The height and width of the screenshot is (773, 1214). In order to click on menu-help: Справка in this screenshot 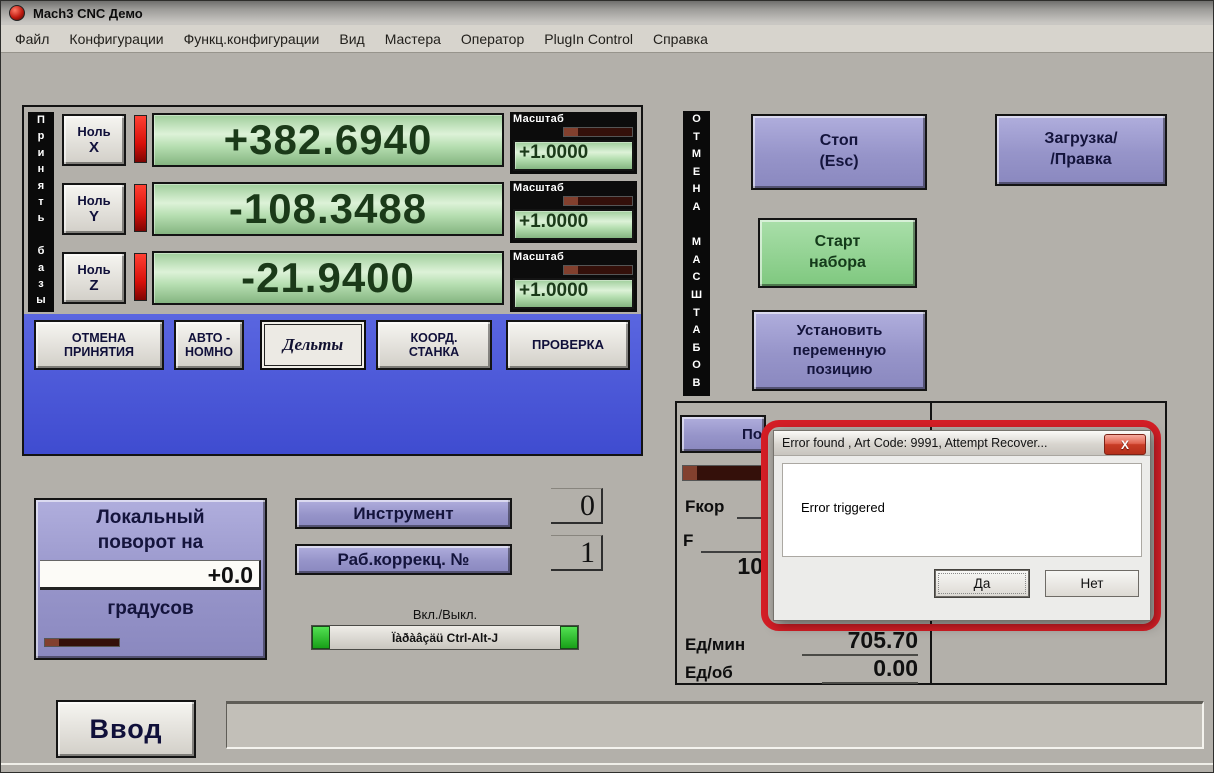, I will do `click(680, 39)`.